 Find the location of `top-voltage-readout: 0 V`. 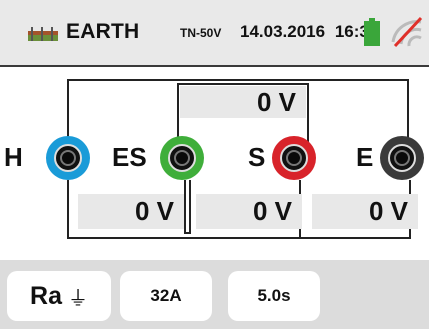

top-voltage-readout: 0 V is located at coordinates (243, 102).